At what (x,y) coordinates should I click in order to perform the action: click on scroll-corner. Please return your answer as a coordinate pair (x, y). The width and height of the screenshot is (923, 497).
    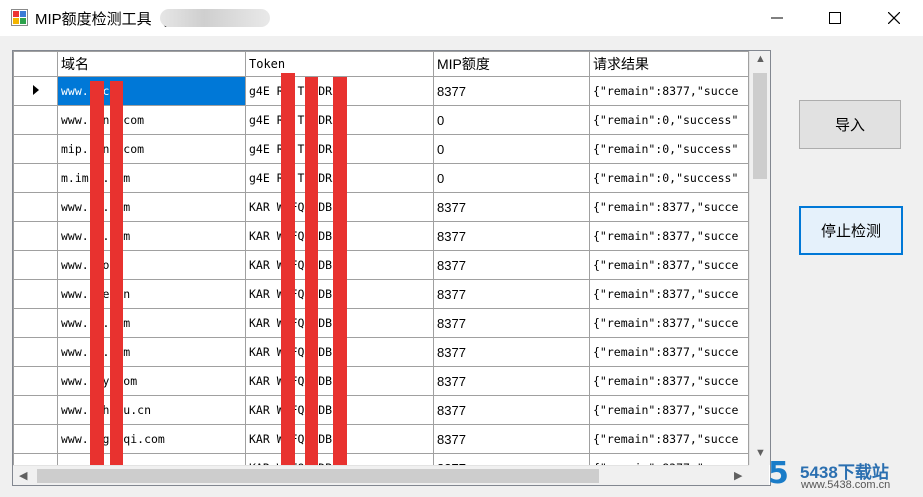
    Looking at the image, I should click on (759, 475).